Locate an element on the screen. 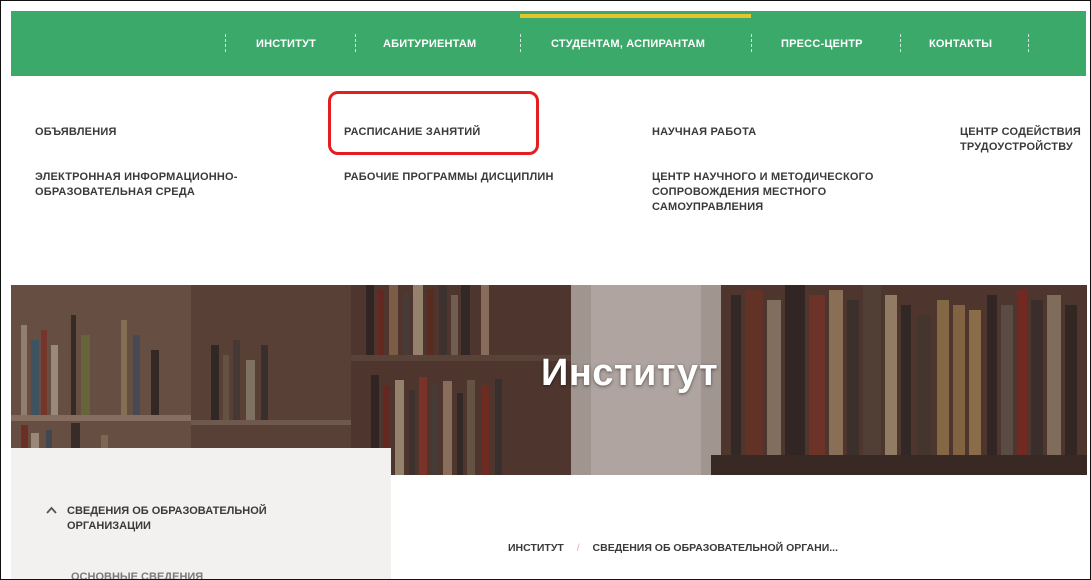 Image resolution: width=1091 pixels, height=580 pixels. nav-item-institute: ИНСТИТУТ is located at coordinates (286, 44).